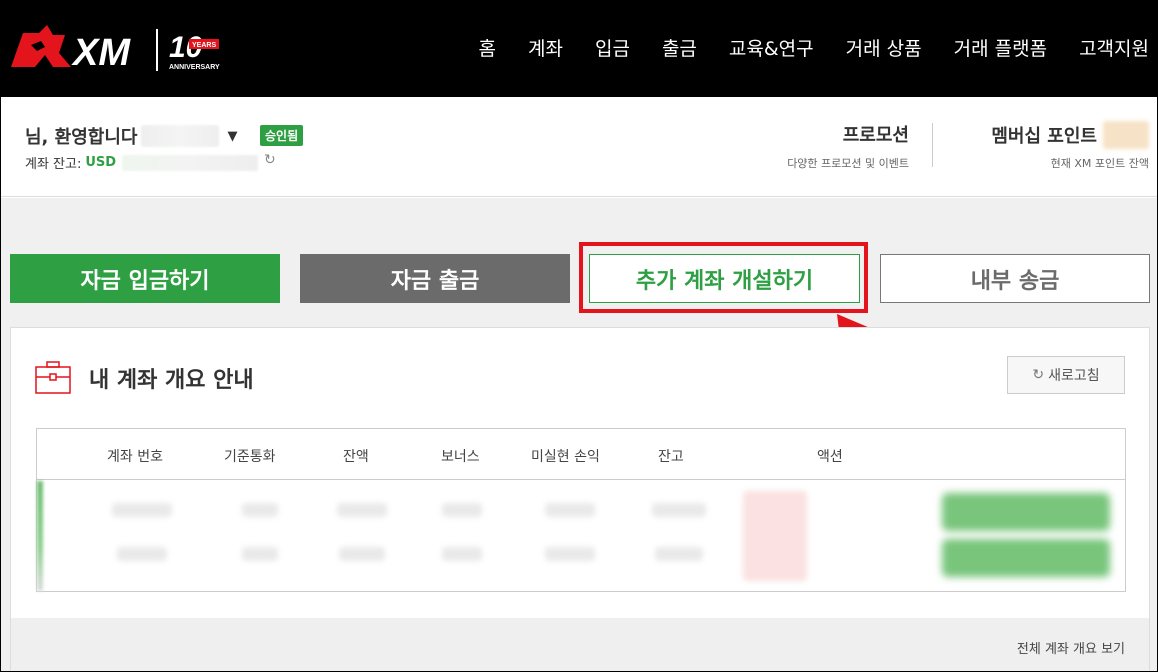  I want to click on nav-item-withdraw: 출금, so click(679, 47).